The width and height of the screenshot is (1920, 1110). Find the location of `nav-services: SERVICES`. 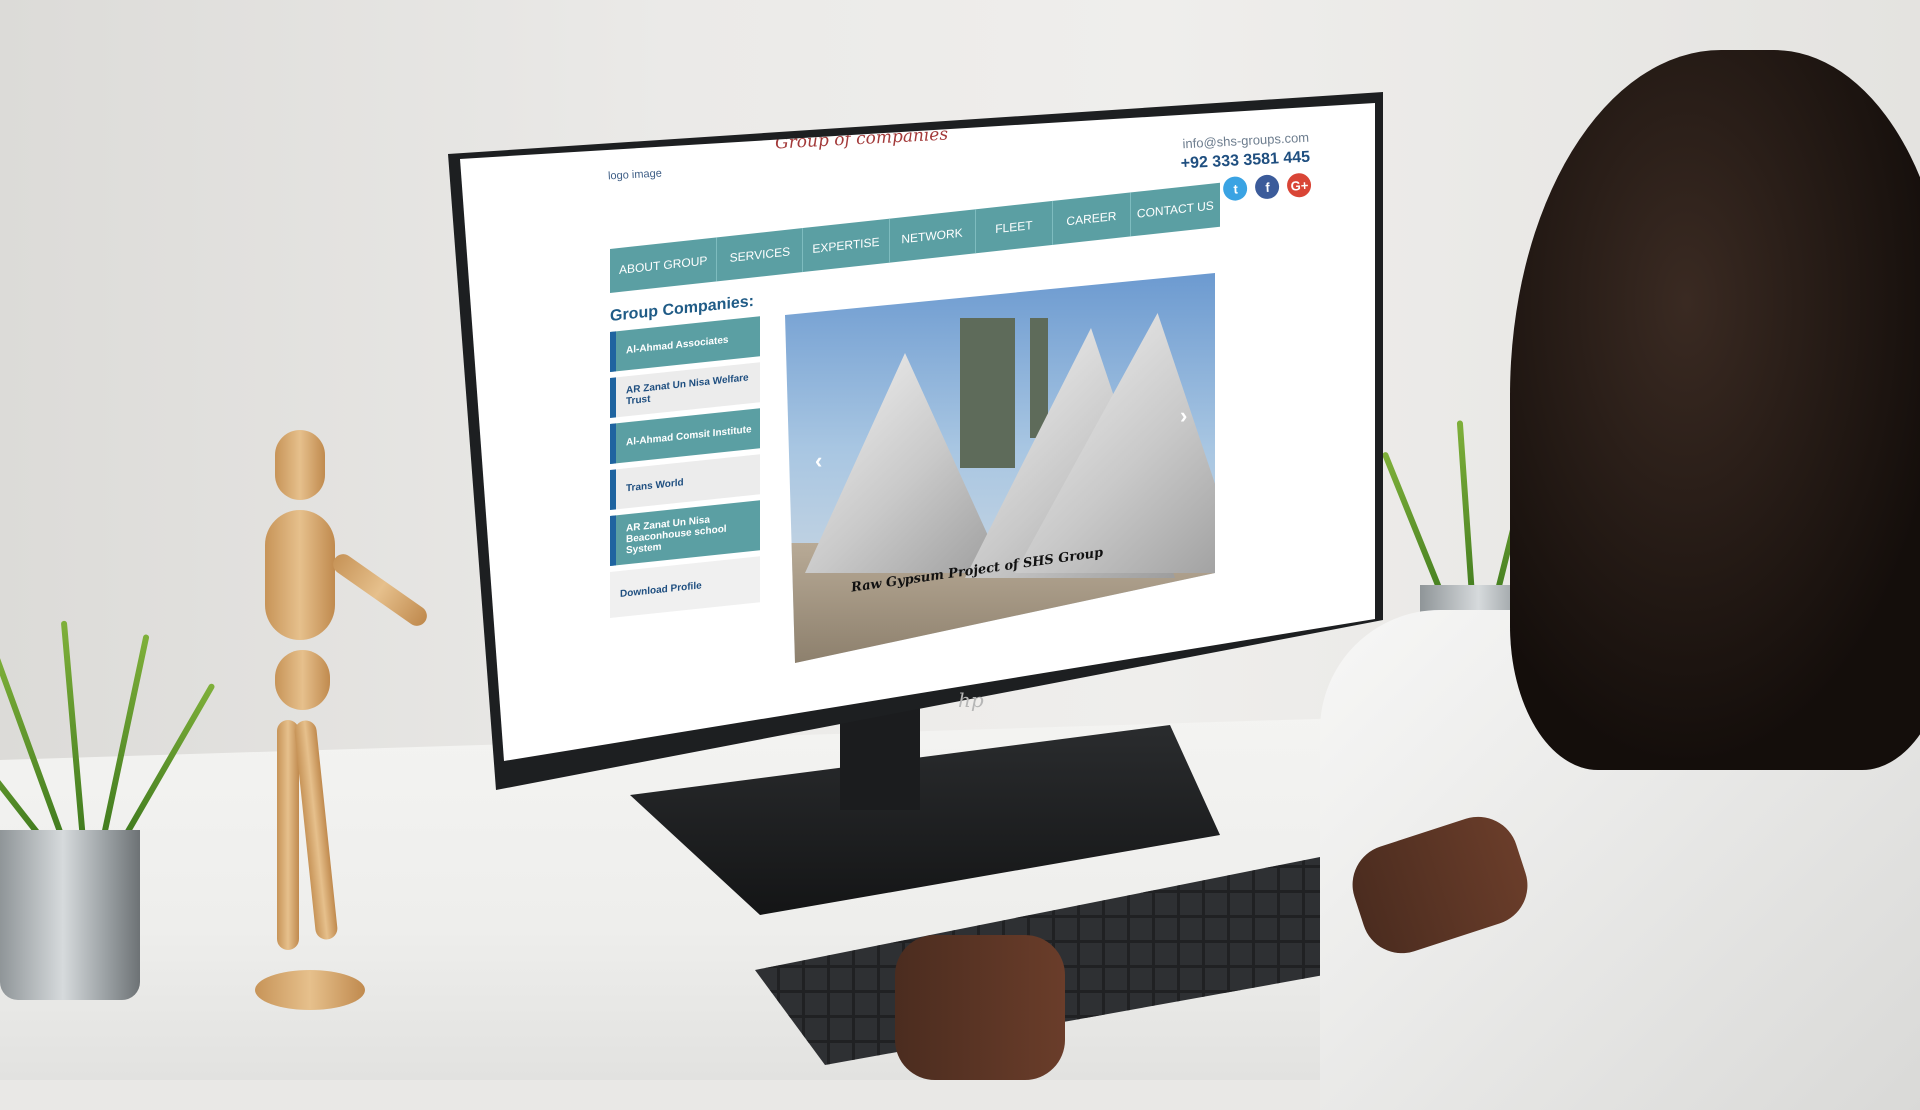

nav-services: SERVICES is located at coordinates (760, 254).